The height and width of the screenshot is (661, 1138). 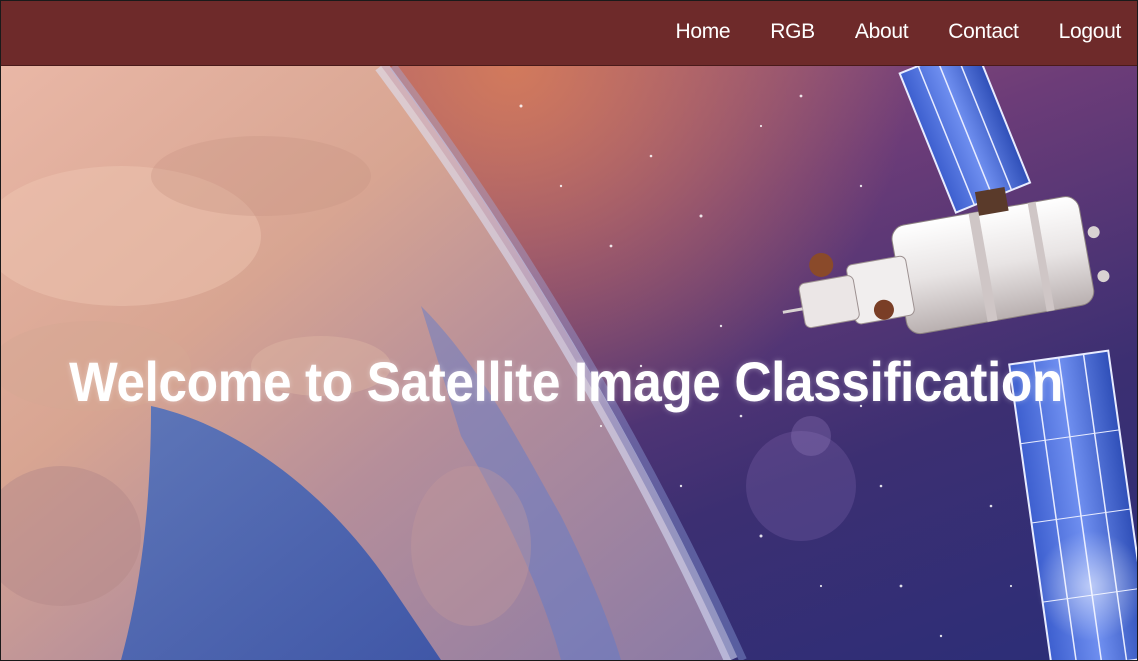 What do you see at coordinates (983, 32) in the screenshot?
I see `nav-contact-link: Contact` at bounding box center [983, 32].